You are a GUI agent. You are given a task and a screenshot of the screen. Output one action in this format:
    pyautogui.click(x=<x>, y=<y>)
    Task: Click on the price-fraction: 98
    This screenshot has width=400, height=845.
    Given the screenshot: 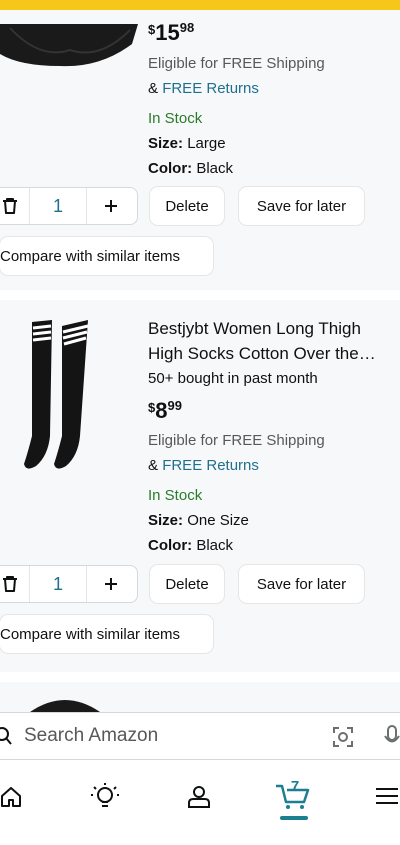 What is the action you would take?
    pyautogui.click(x=187, y=27)
    